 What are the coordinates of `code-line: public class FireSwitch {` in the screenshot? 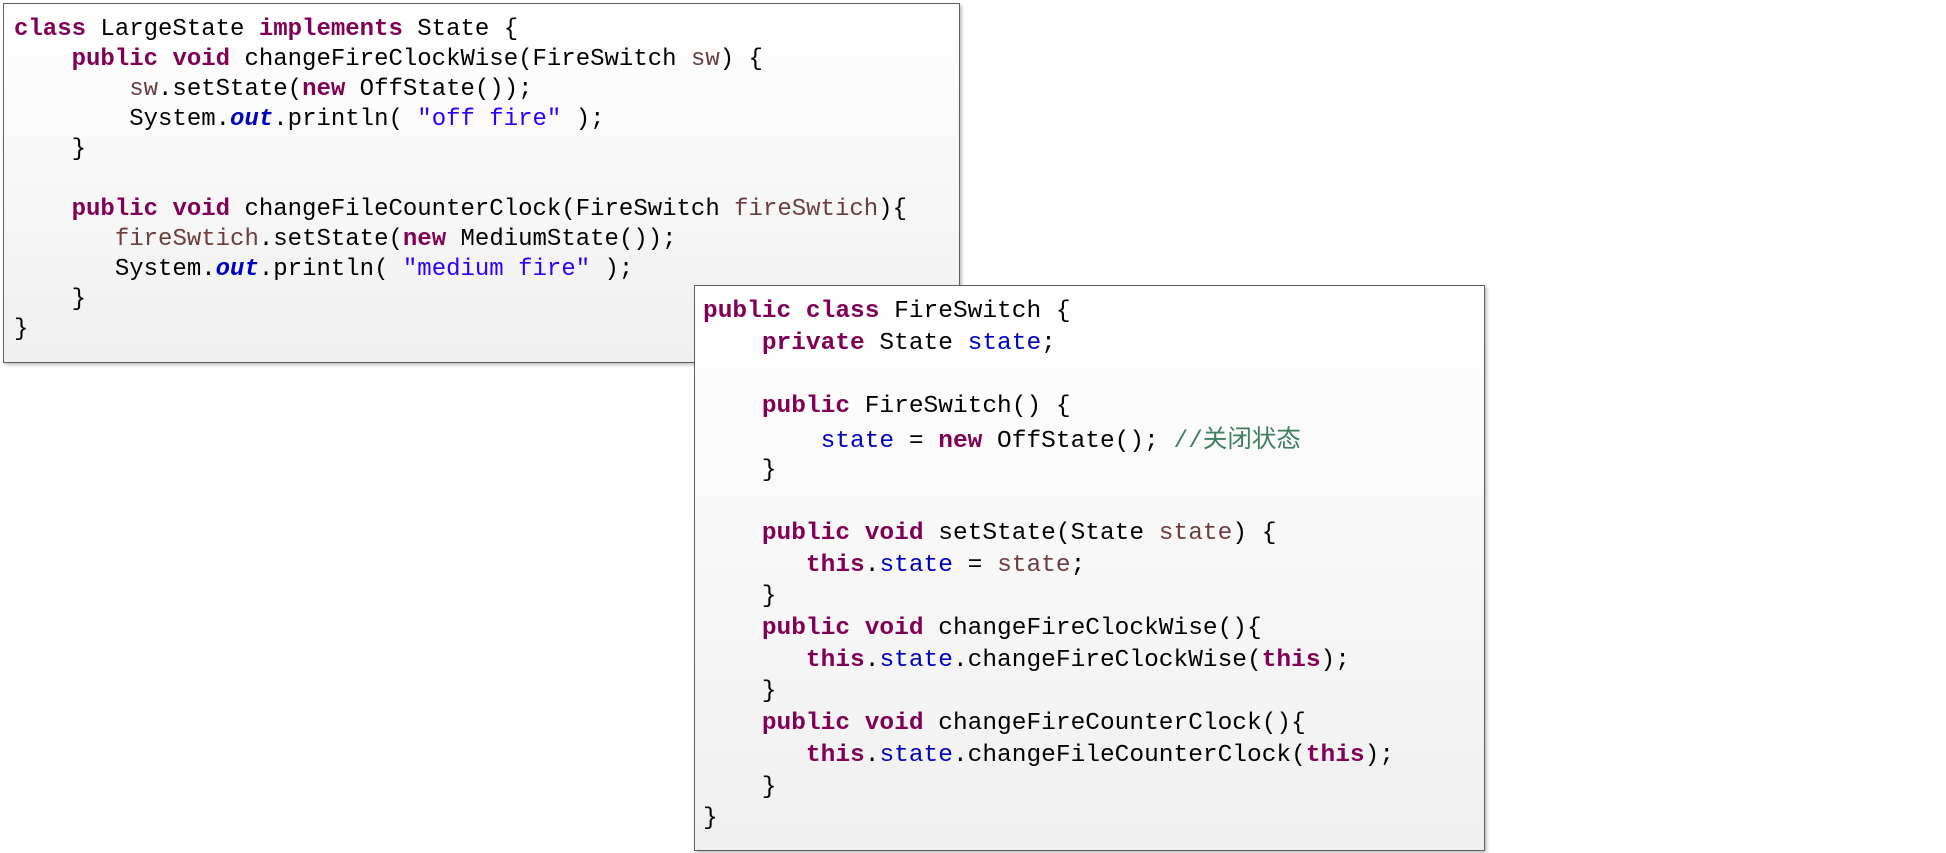 It's located at (887, 311).